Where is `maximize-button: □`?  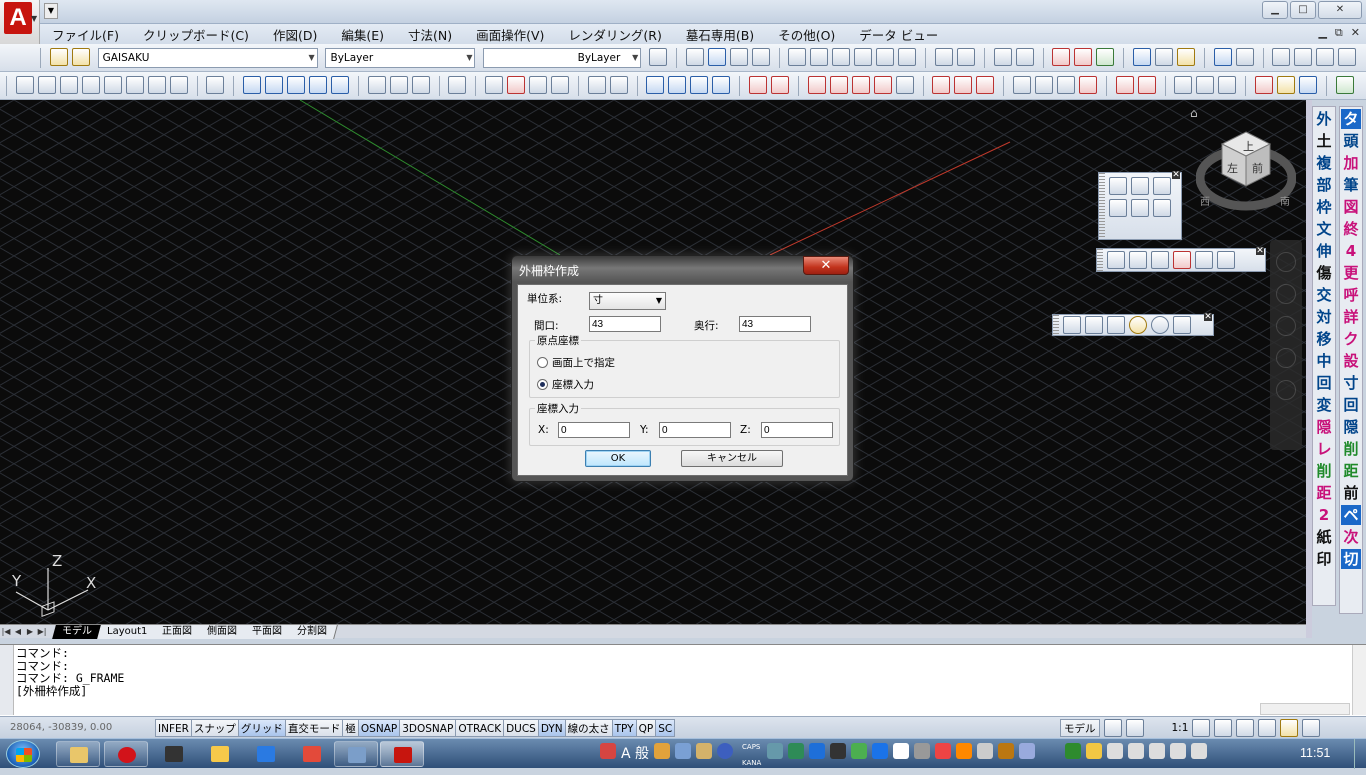
maximize-button: □ is located at coordinates (1303, 10).